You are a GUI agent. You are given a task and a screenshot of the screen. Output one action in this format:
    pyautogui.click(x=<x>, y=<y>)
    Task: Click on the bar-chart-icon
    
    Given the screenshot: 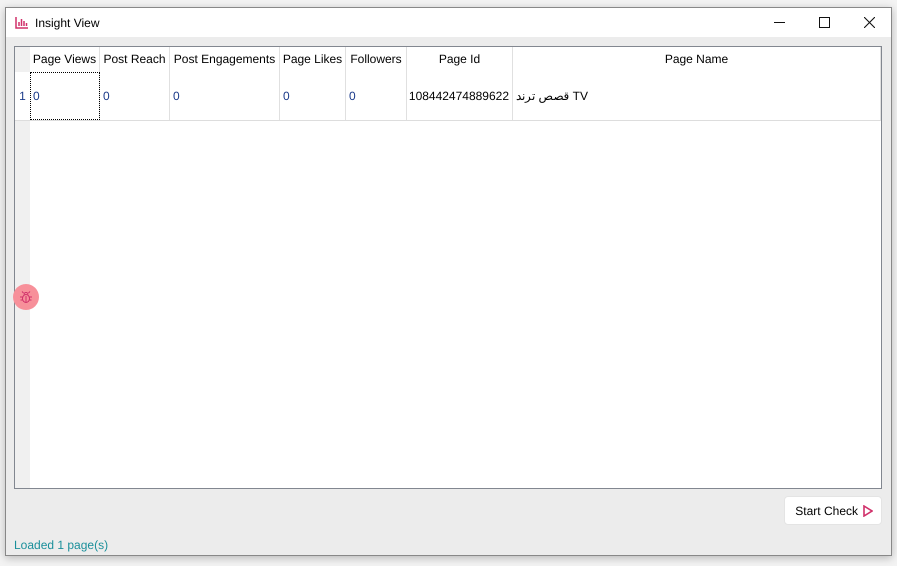 What is the action you would take?
    pyautogui.click(x=22, y=22)
    